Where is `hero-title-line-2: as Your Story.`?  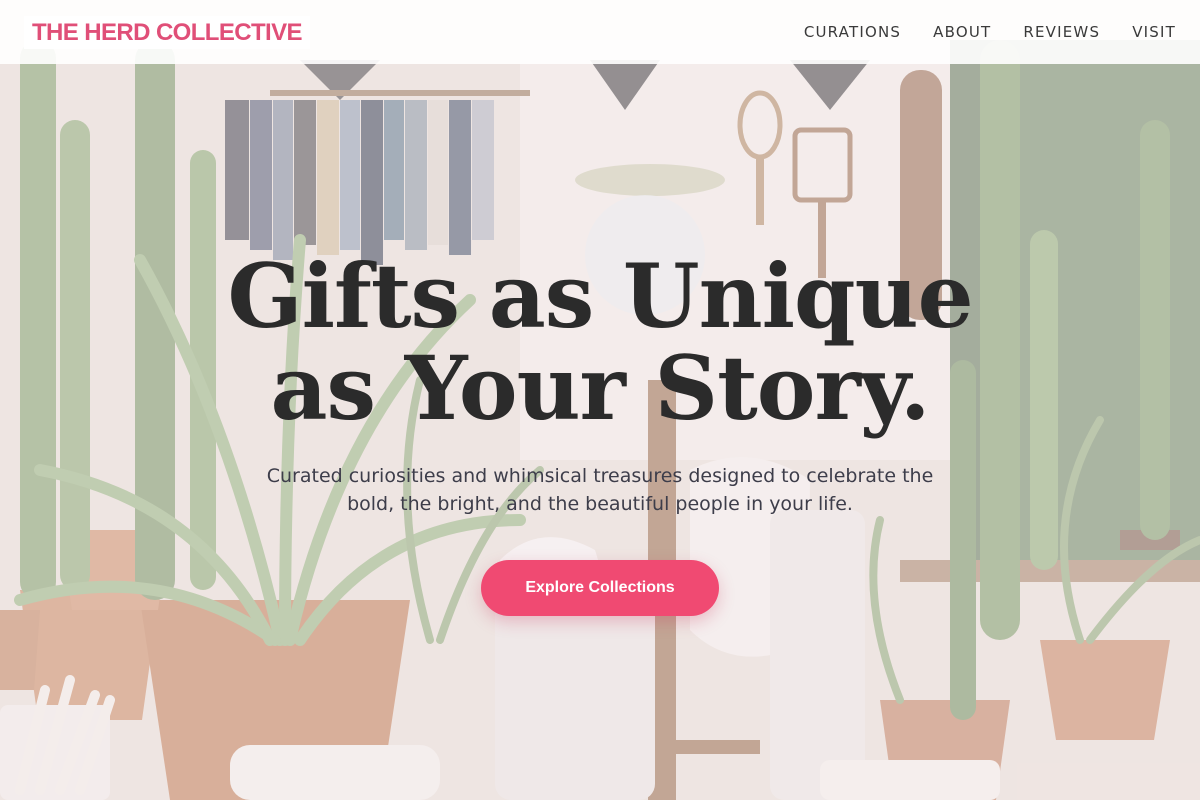
hero-title-line-2: as Your Story. is located at coordinates (600, 388).